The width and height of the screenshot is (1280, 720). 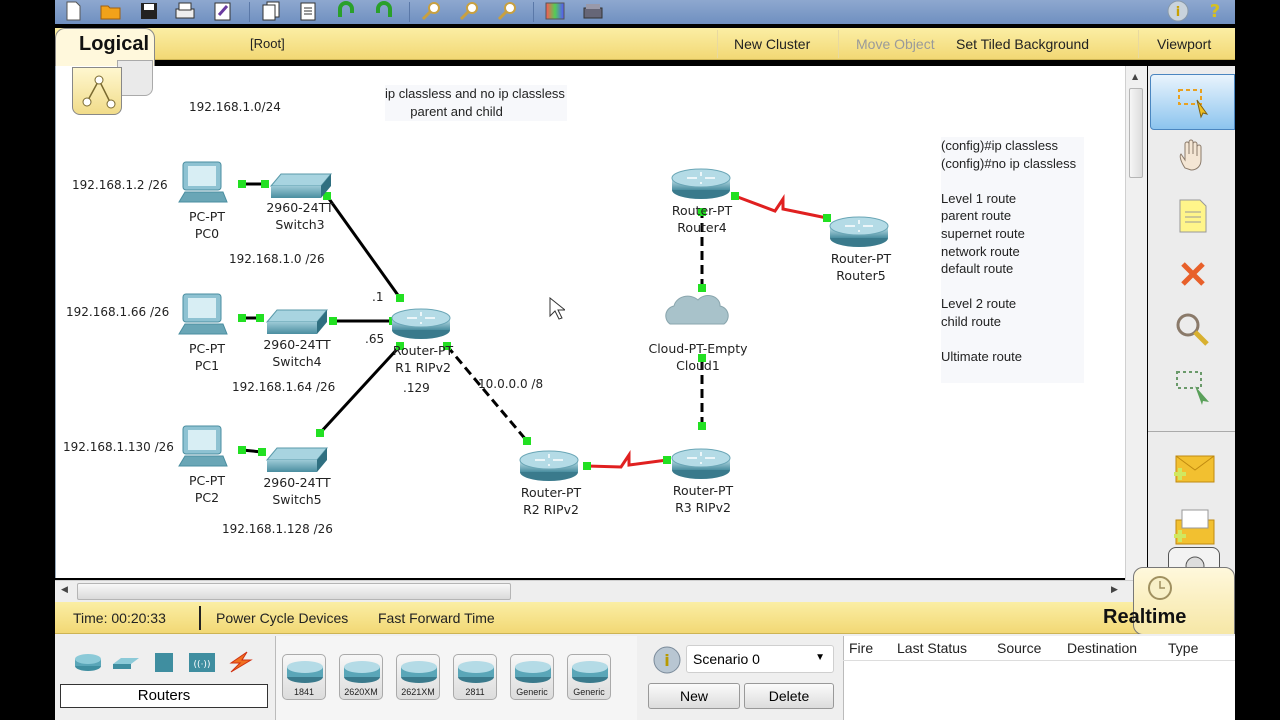 I want to click on device-cloud1, so click(x=697, y=310).